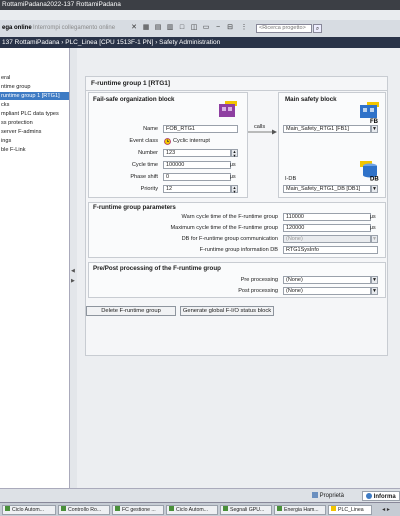 The height and width of the screenshot is (516, 400). What do you see at coordinates (234, 189) in the screenshot?
I see `priority-spinner-icon: ▲ ▼` at bounding box center [234, 189].